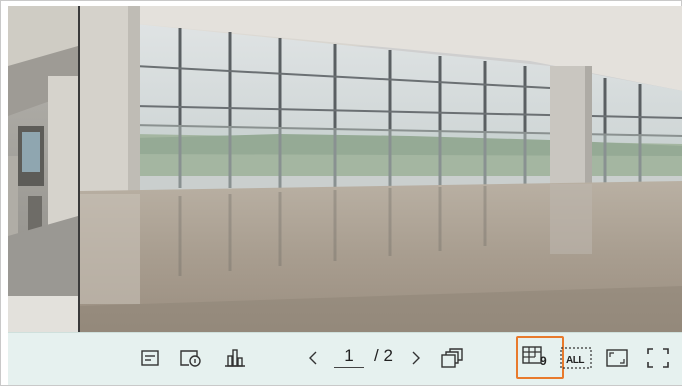 Image resolution: width=682 pixels, height=386 pixels. Describe the element at coordinates (543, 361) in the screenshot. I see `split-9-label: 9` at that location.